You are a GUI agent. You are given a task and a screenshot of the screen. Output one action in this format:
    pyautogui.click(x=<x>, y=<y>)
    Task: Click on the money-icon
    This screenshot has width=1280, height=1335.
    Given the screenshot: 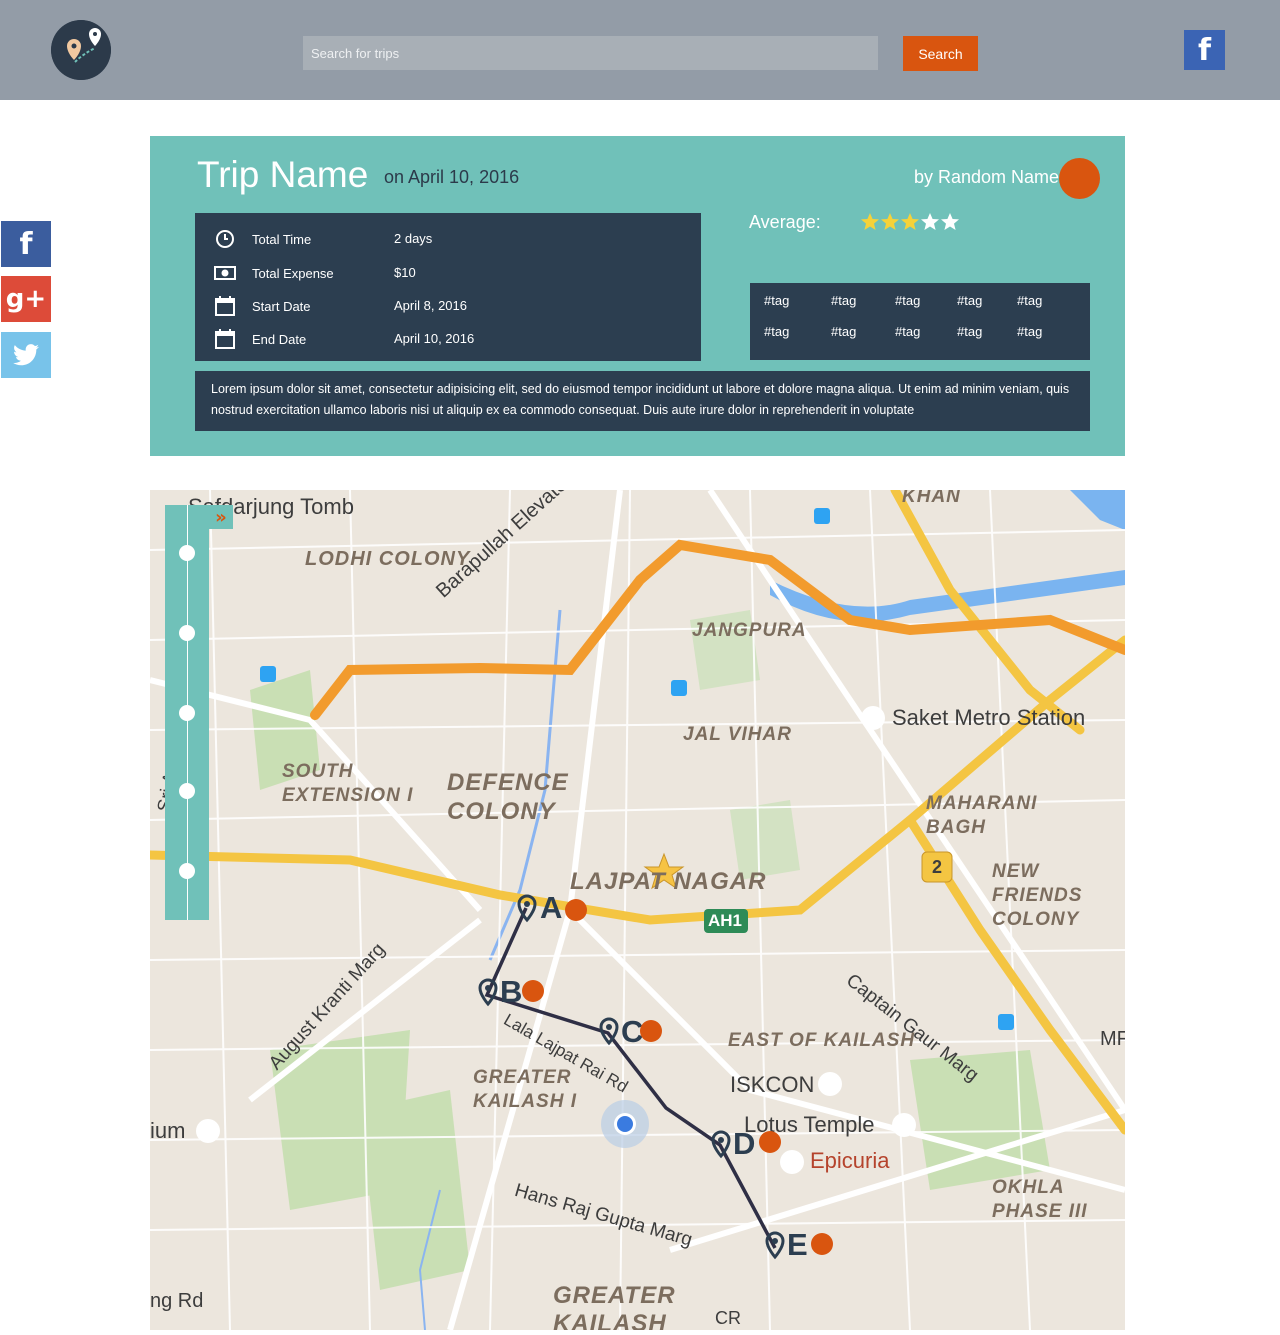 What is the action you would take?
    pyautogui.click(x=225, y=273)
    